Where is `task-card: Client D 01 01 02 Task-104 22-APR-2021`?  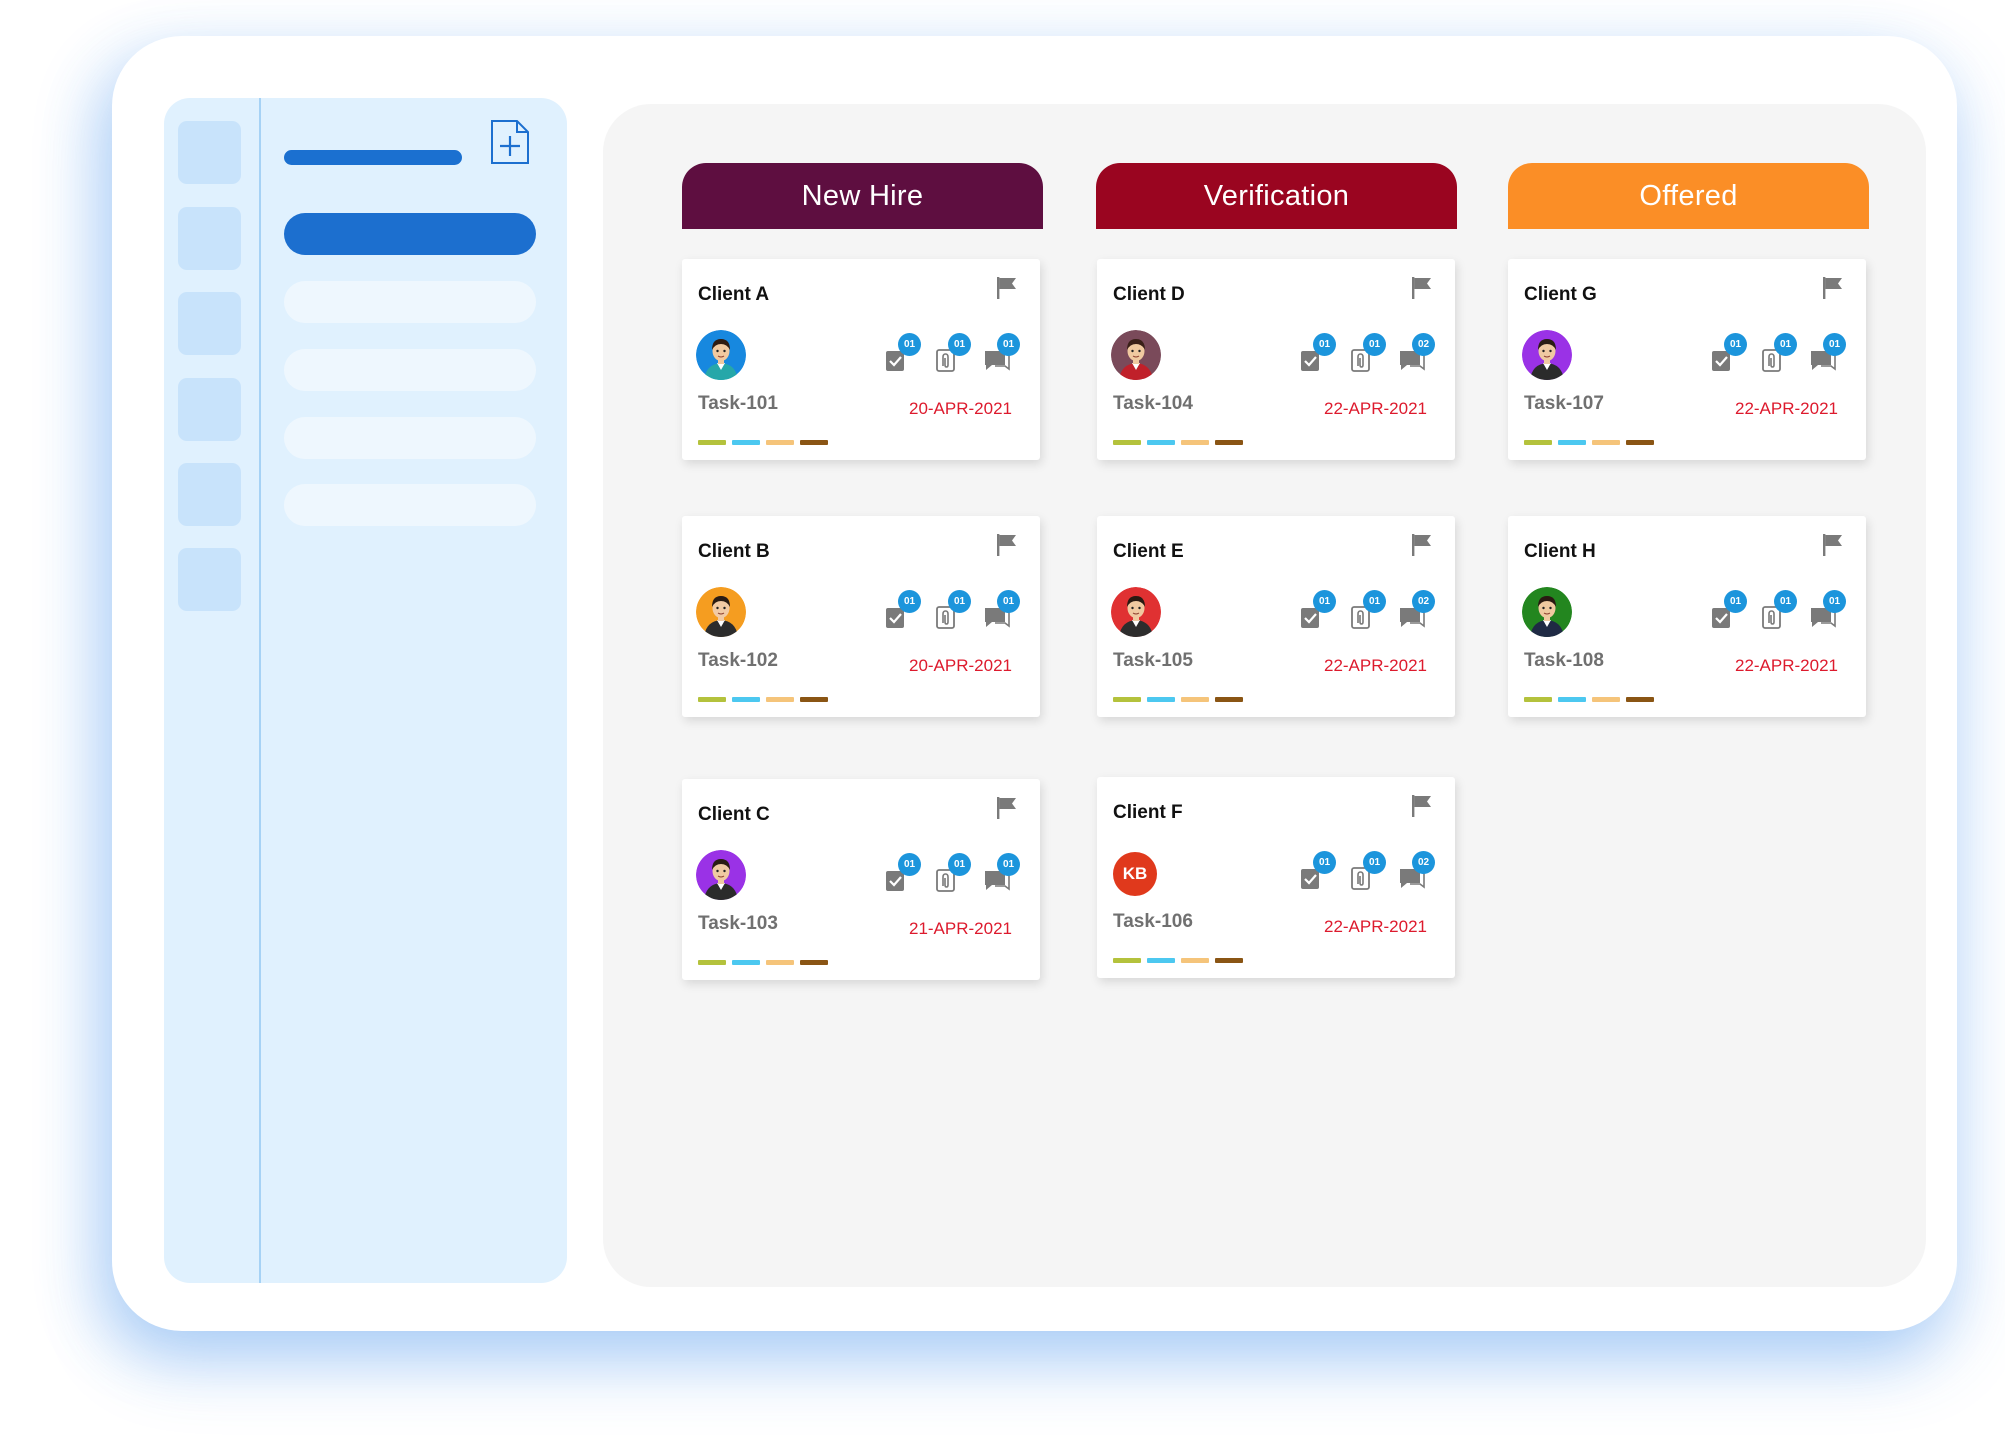
task-card: Client D 01 01 02 Task-104 22-APR-2021 is located at coordinates (1276, 359).